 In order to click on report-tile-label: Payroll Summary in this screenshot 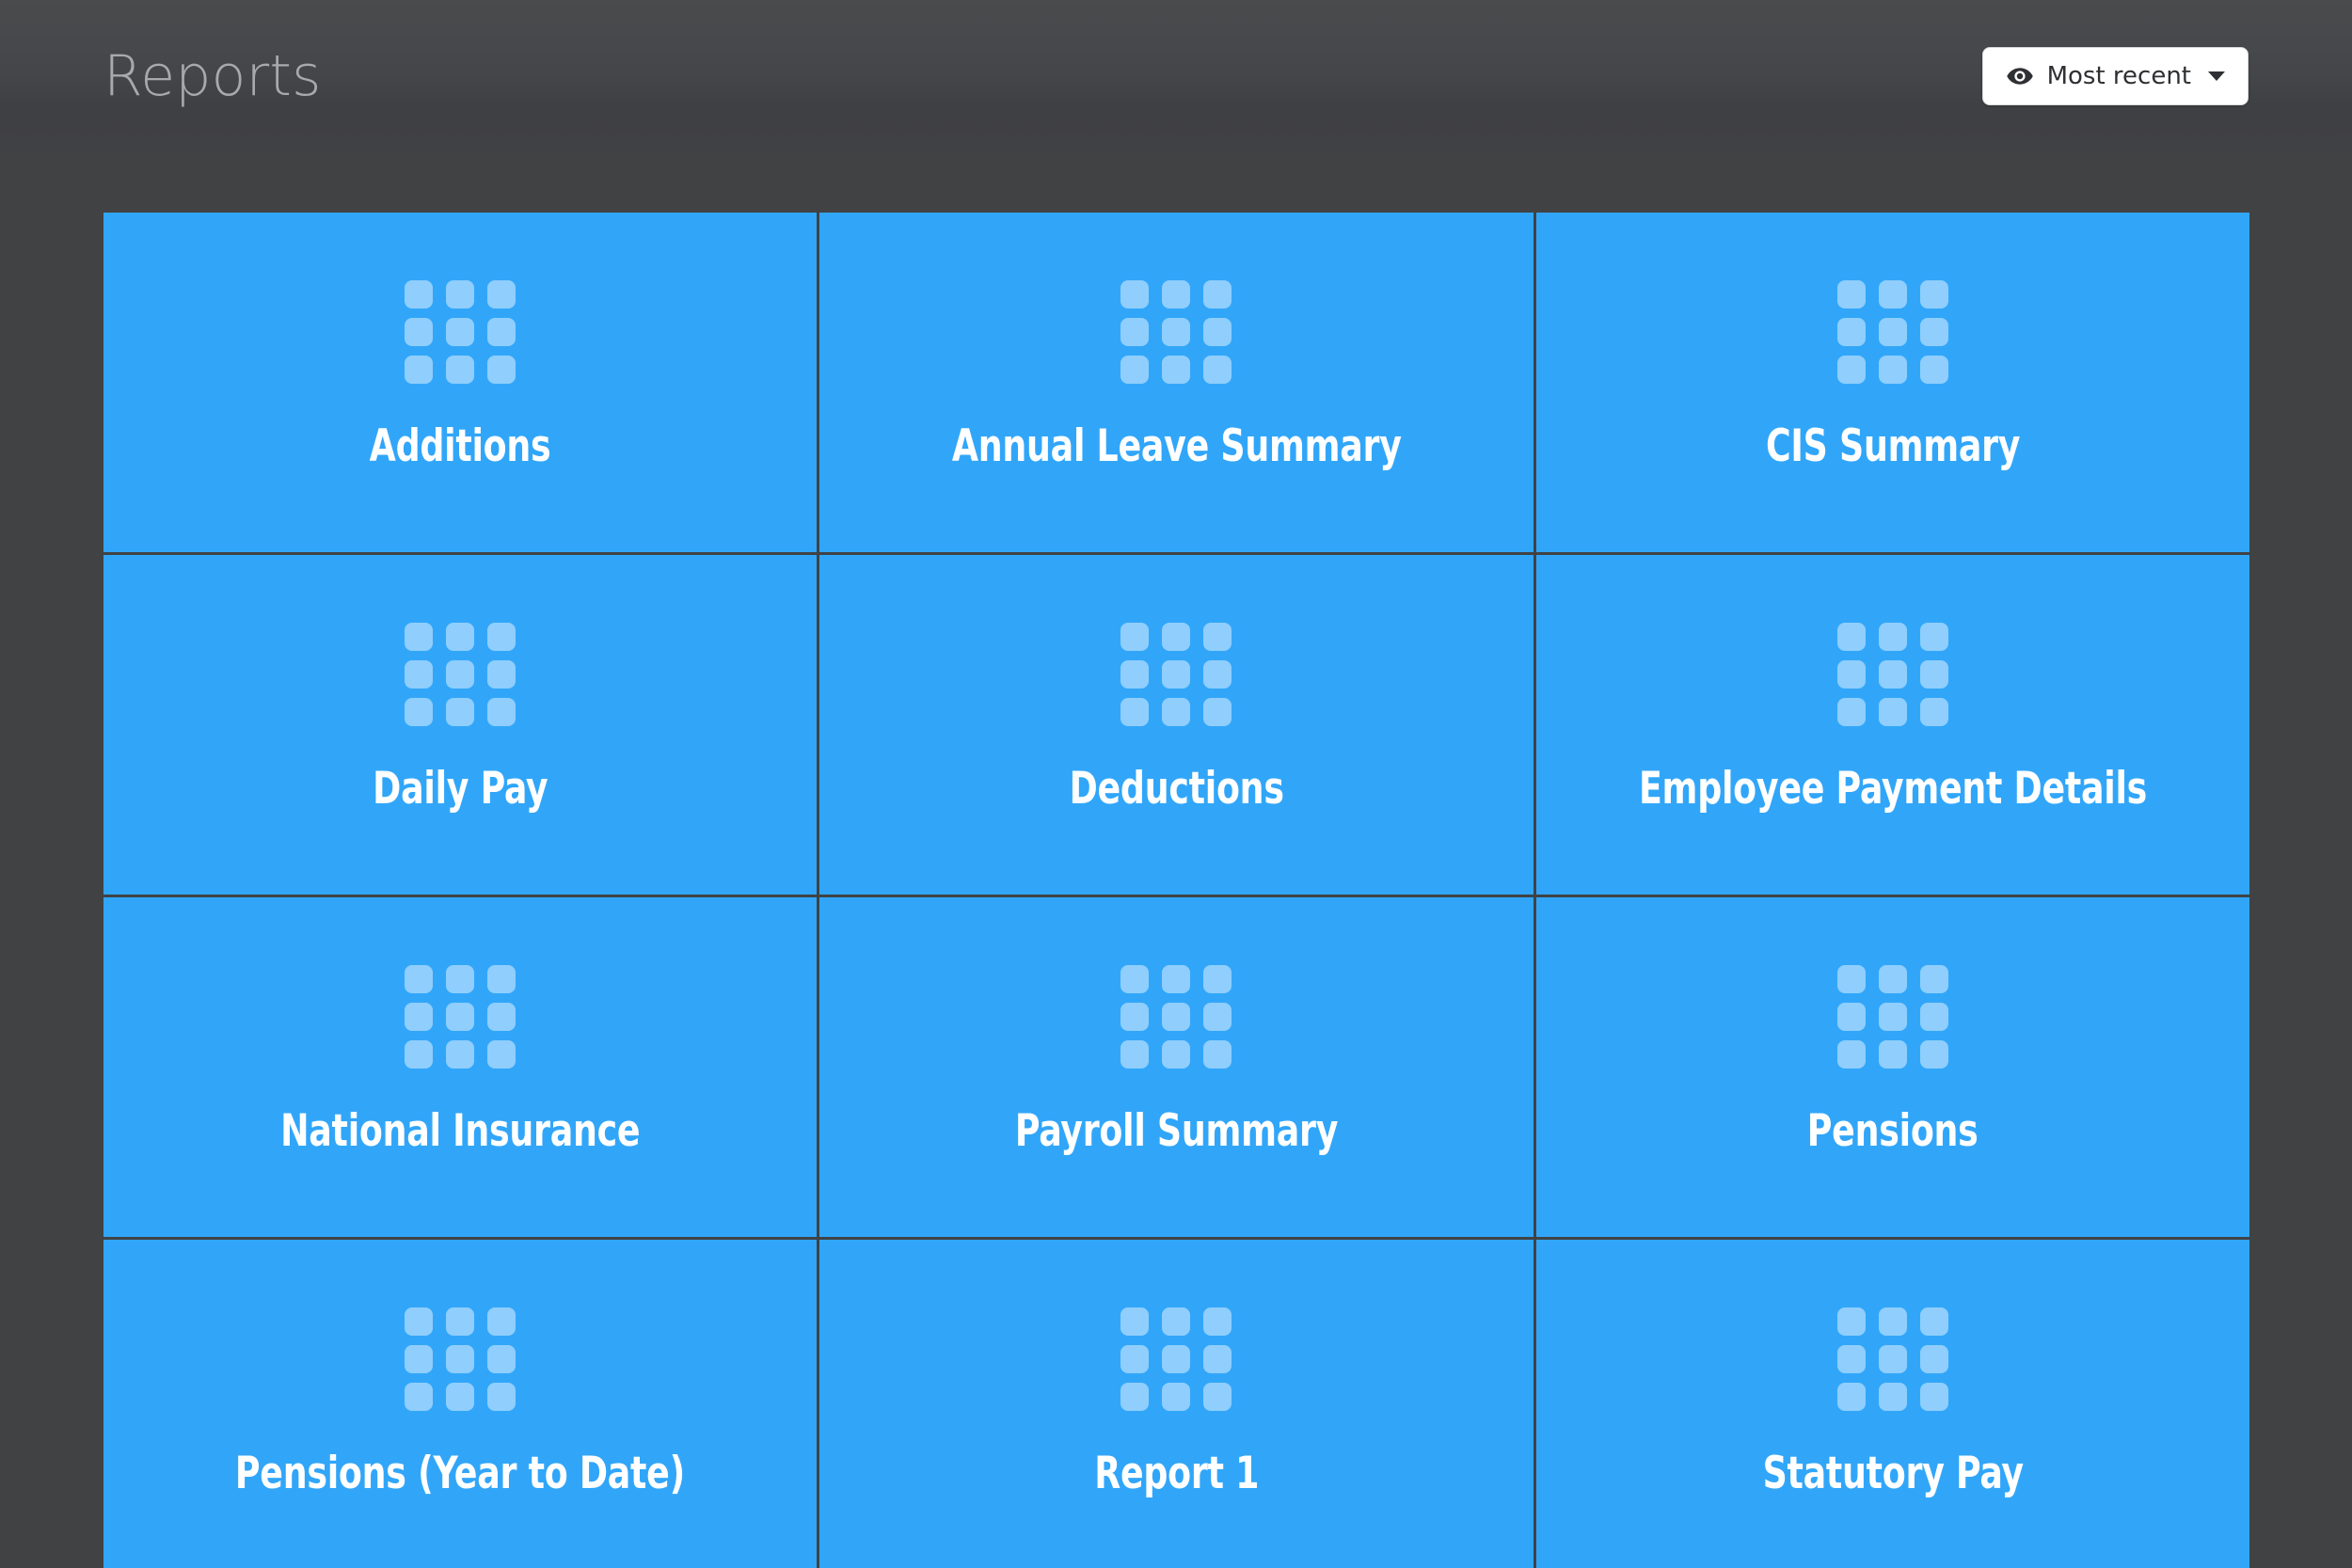, I will do `click(1176, 1131)`.